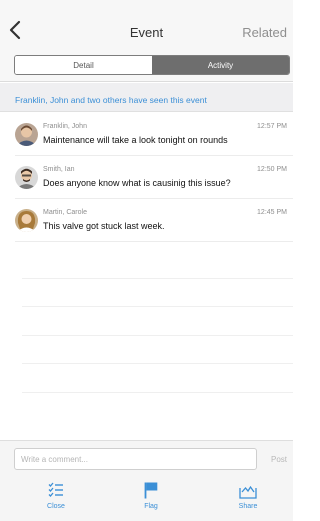 This screenshot has height=521, width=320. I want to click on close-button: Close, so click(56, 496).